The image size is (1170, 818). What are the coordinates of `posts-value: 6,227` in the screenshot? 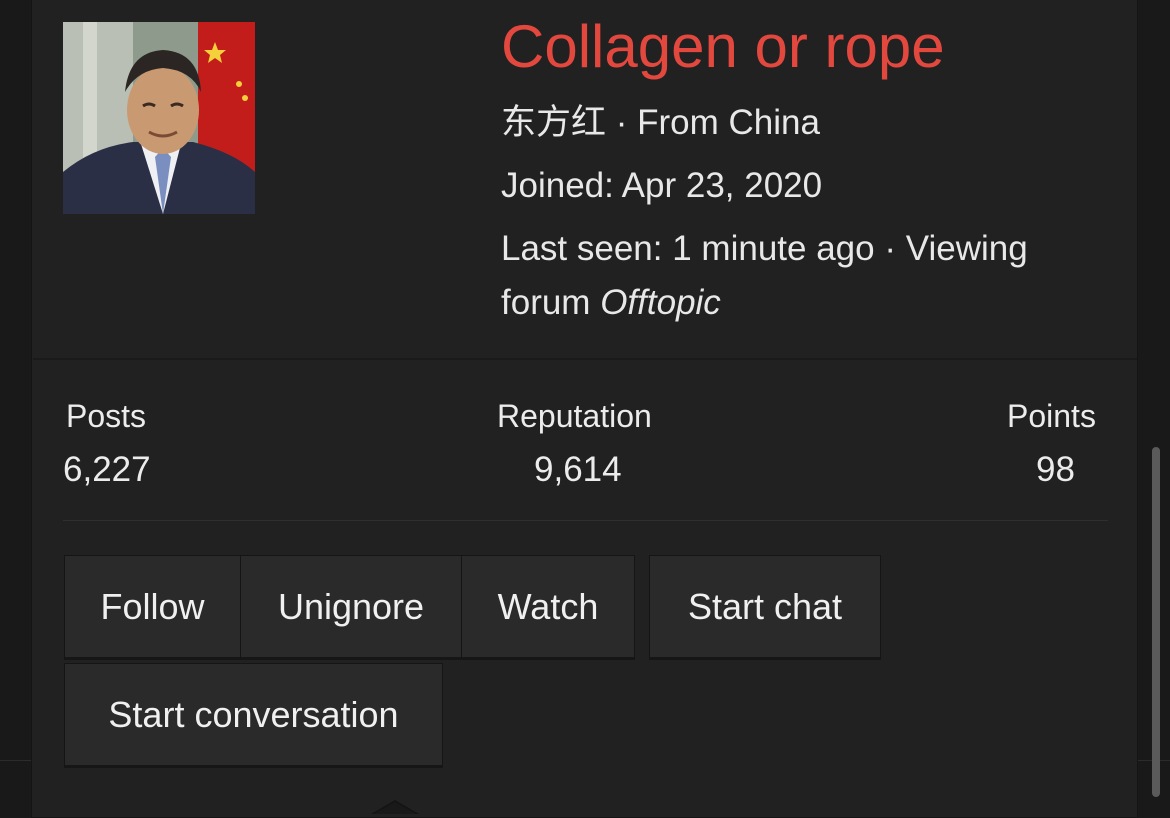 It's located at (107, 470).